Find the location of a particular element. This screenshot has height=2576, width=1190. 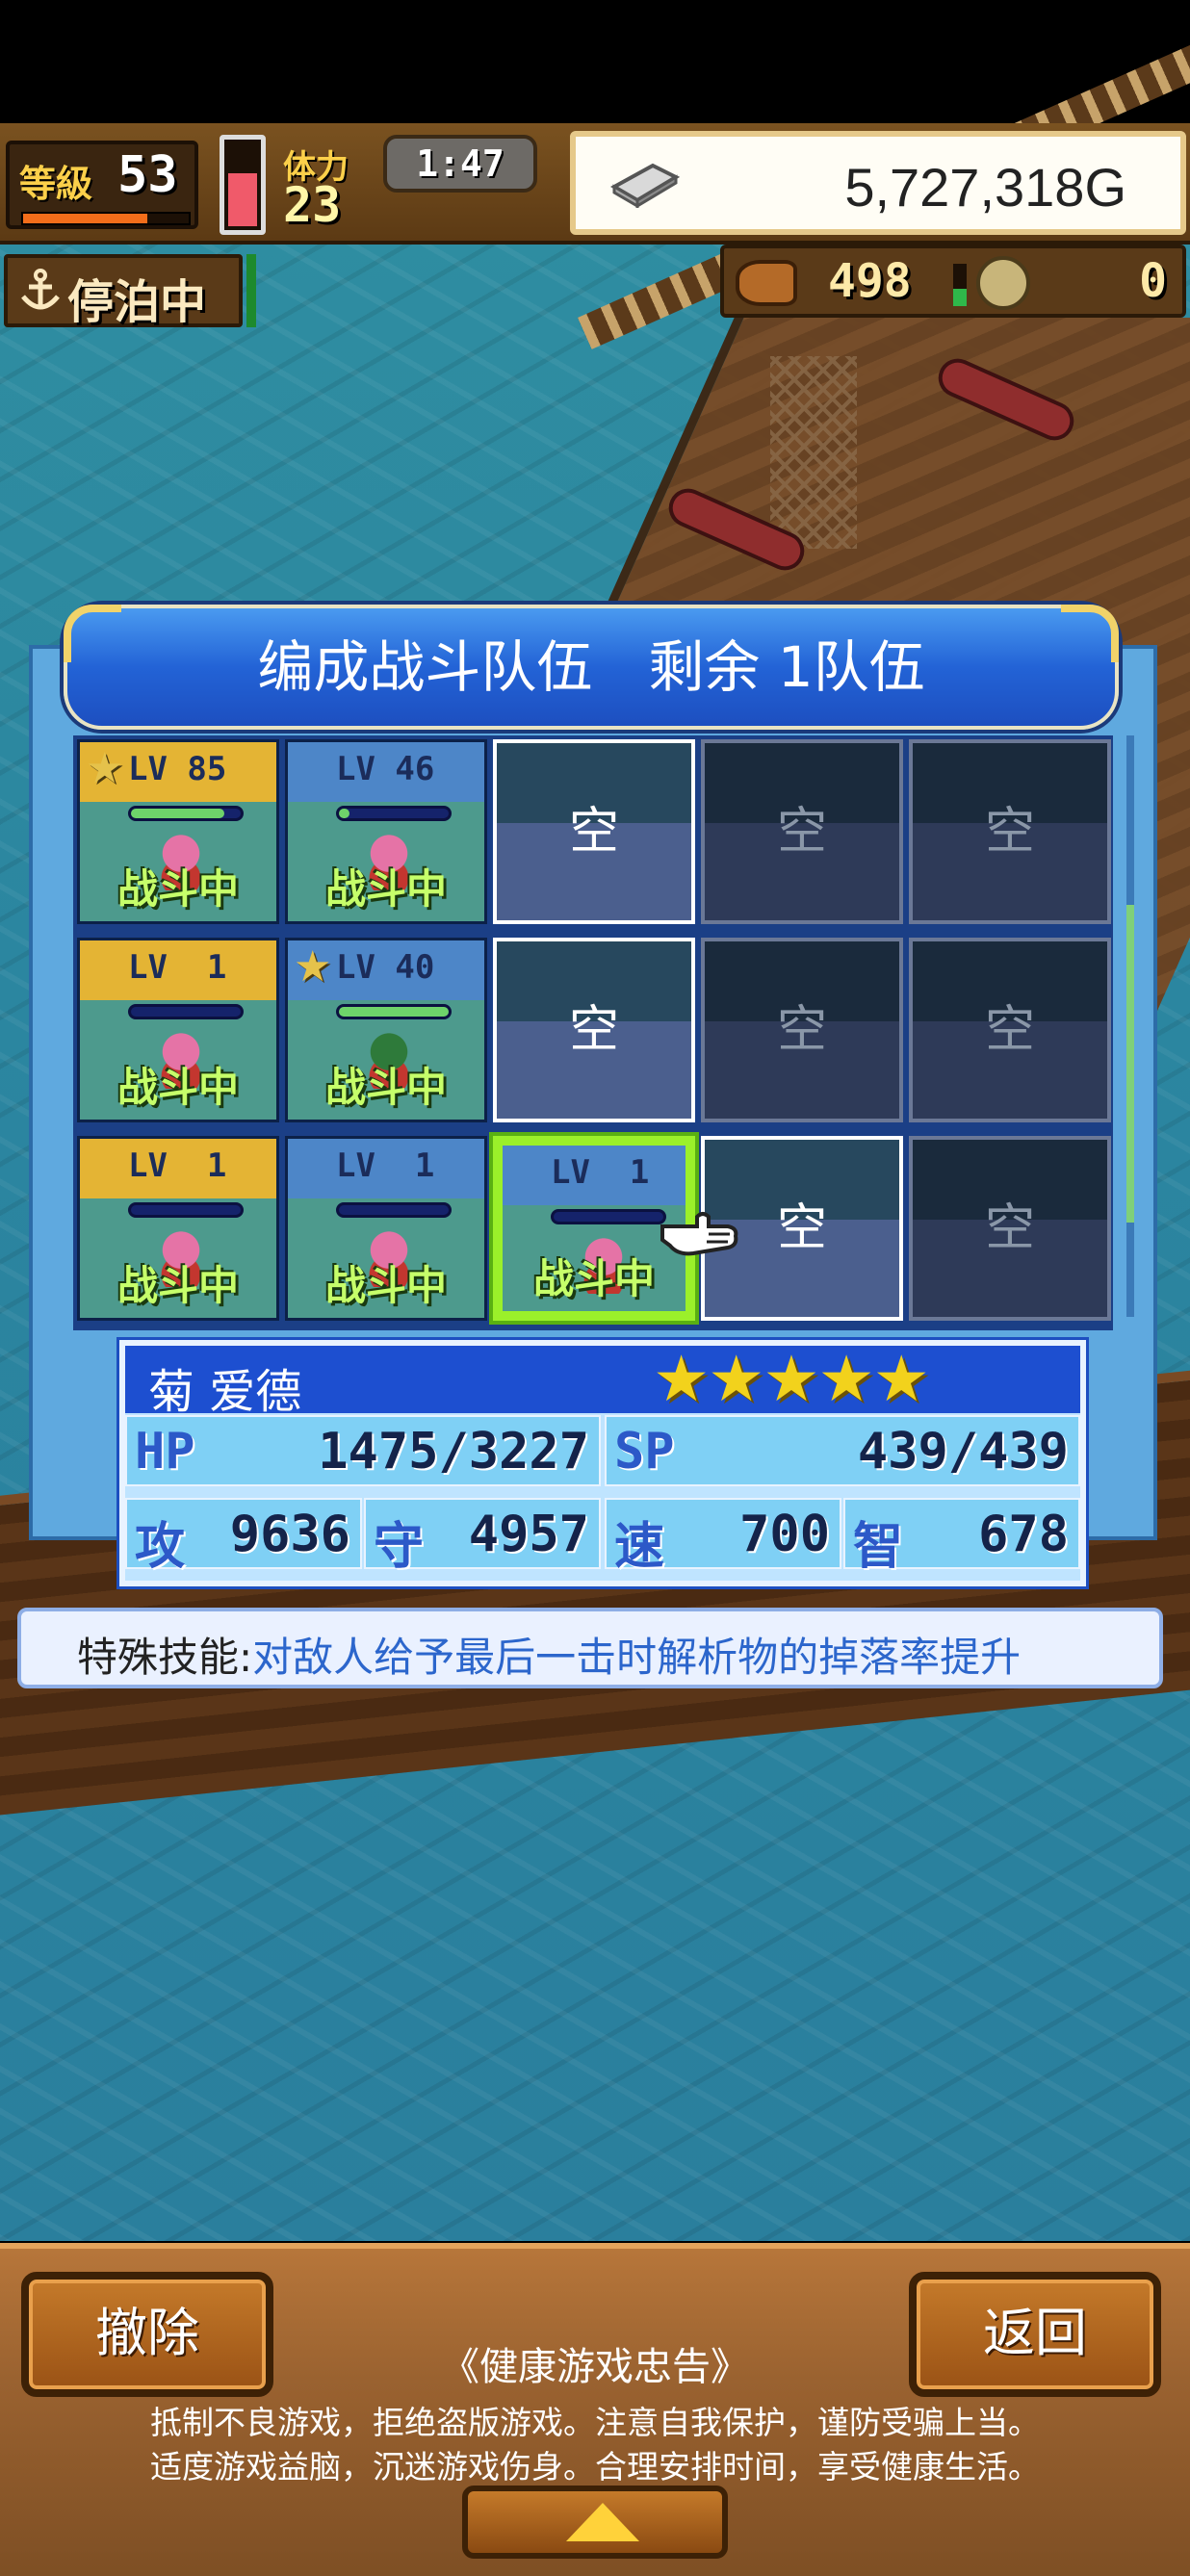

health-notice-title: 《健康游戏忠告》 is located at coordinates (595, 2367).